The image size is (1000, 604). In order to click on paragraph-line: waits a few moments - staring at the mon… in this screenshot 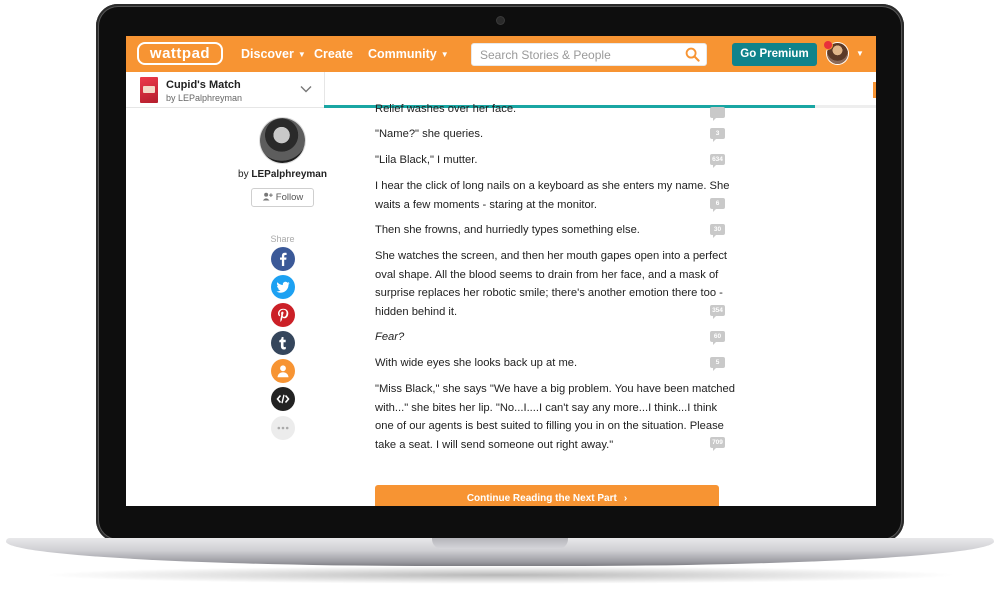, I will do `click(486, 204)`.